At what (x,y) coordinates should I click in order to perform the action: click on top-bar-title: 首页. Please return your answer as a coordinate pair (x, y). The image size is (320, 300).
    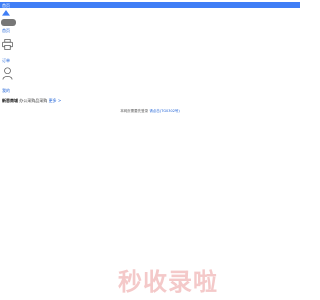
    Looking at the image, I should click on (6, 5).